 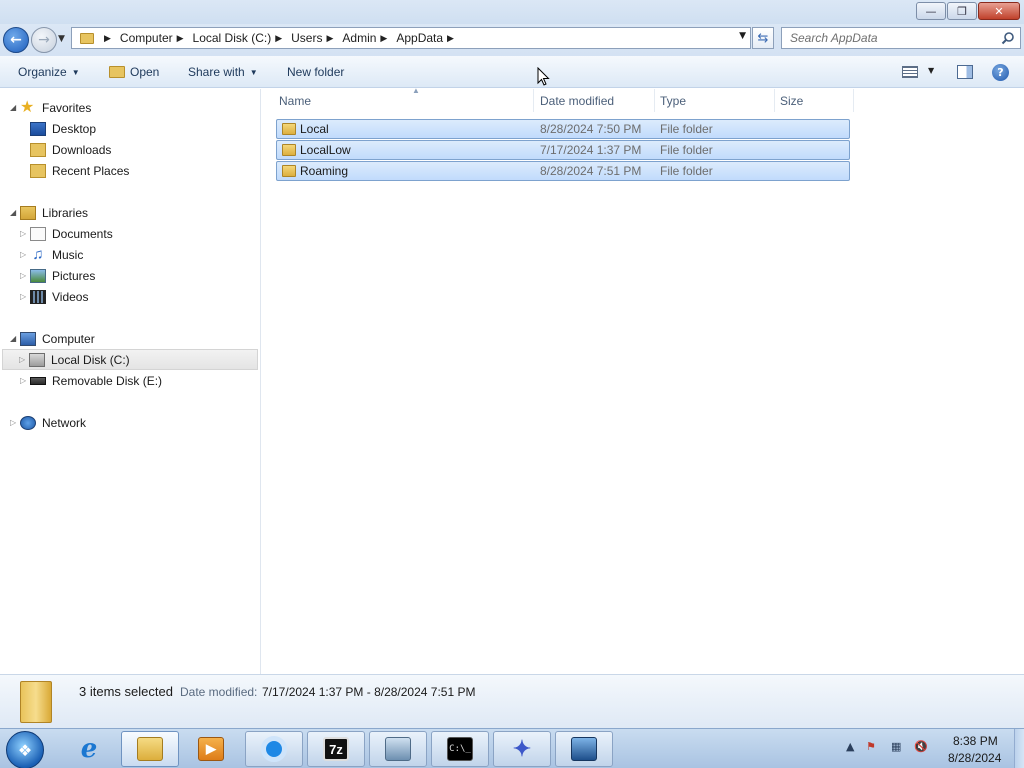 What do you see at coordinates (398, 749) in the screenshot?
I see `taskbar-notepad` at bounding box center [398, 749].